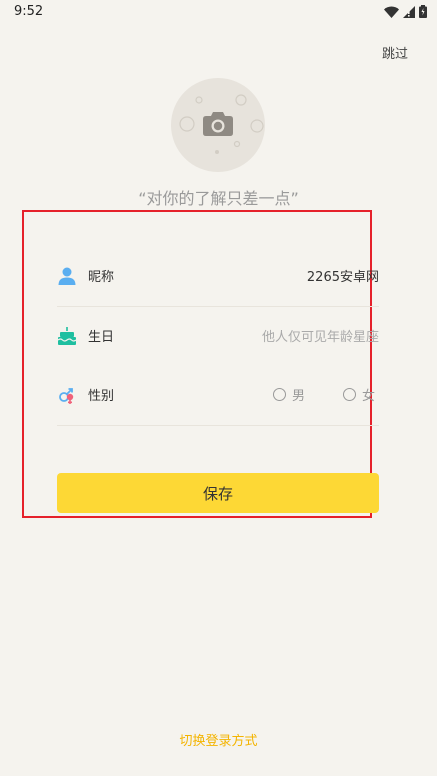 The height and width of the screenshot is (776, 437). What do you see at coordinates (409, 11) in the screenshot?
I see `cellular-signal-icon` at bounding box center [409, 11].